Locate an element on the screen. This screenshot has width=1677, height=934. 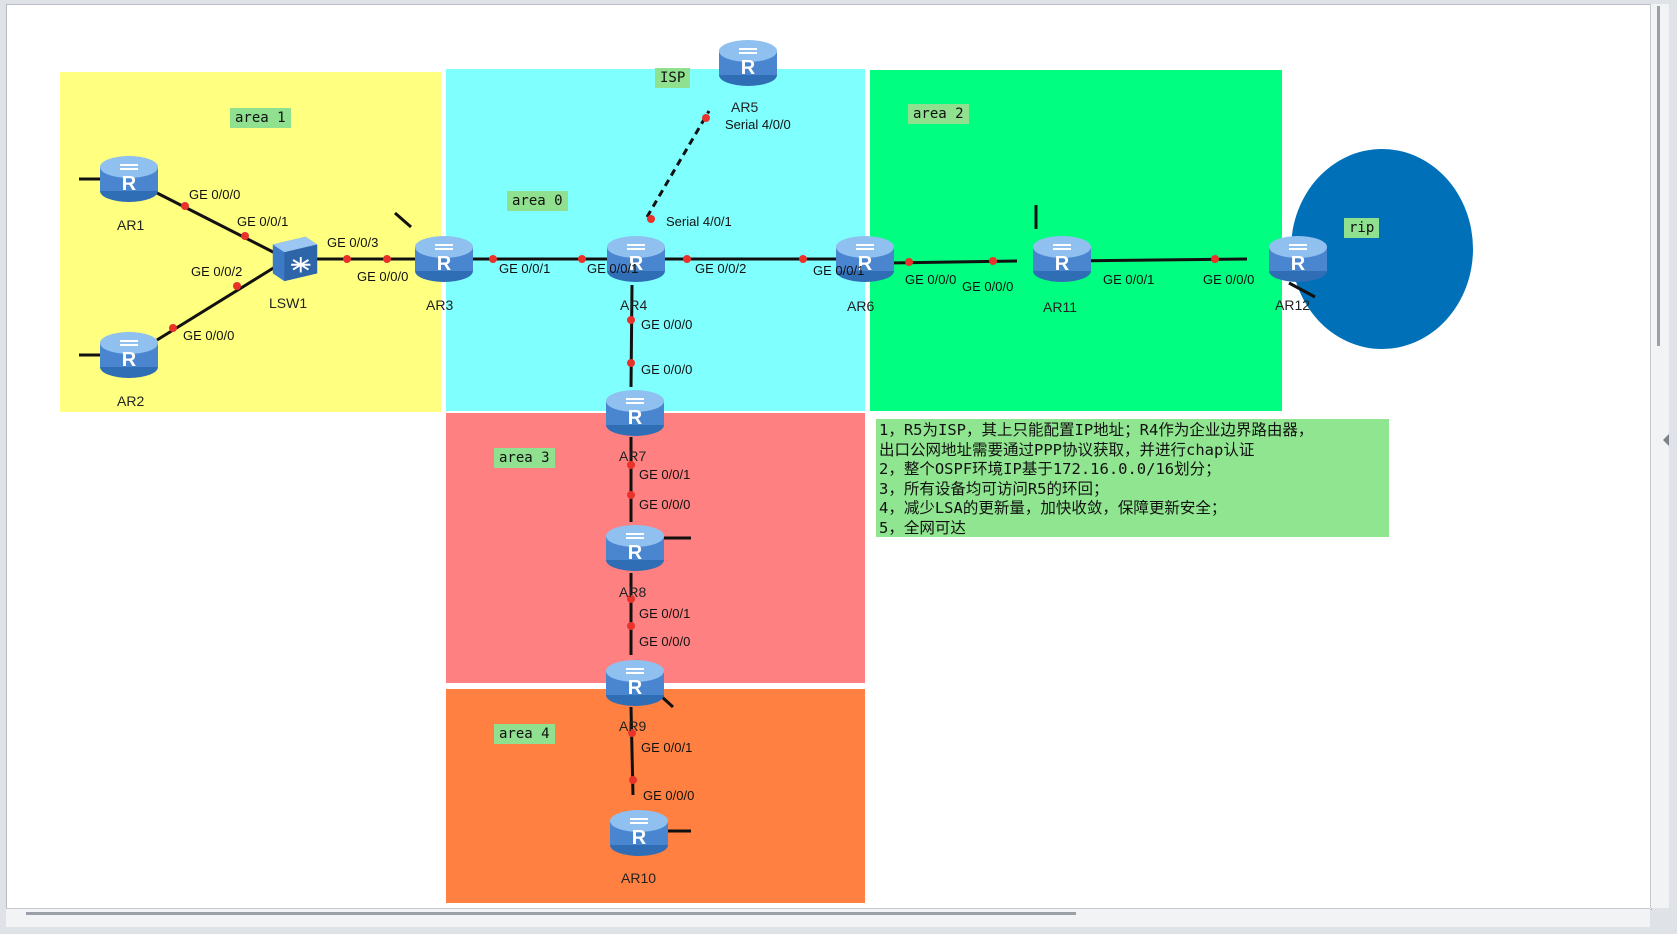
device-label-lsw1: LSW1 is located at coordinates (288, 303).